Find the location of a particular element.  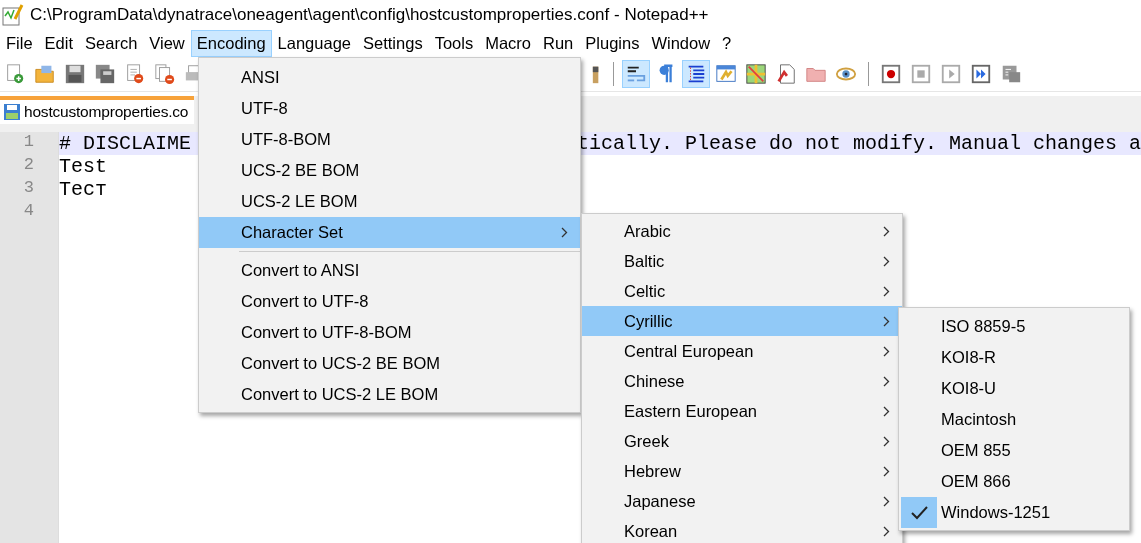

menu-item: UTF-8 is located at coordinates (389, 108).